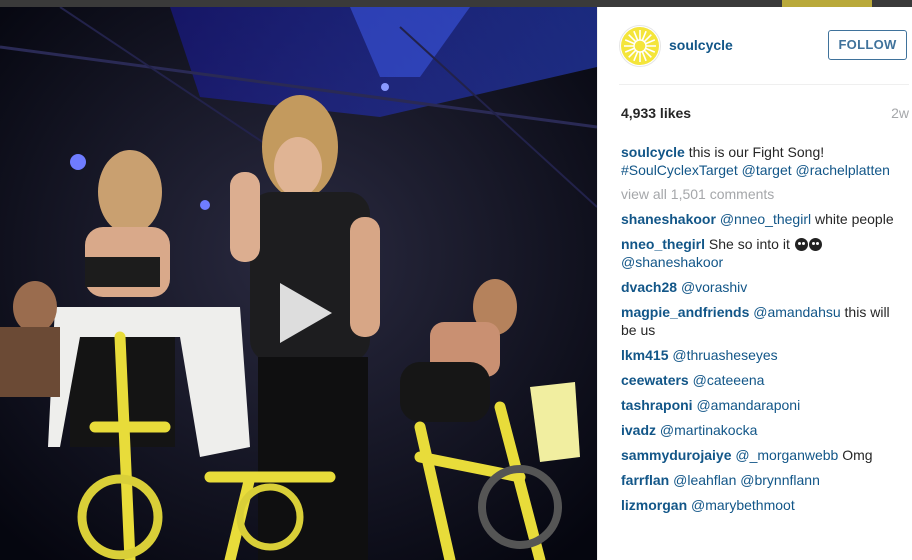  I want to click on caption-hashtag: #SoulCyclexTarget, so click(679, 170).